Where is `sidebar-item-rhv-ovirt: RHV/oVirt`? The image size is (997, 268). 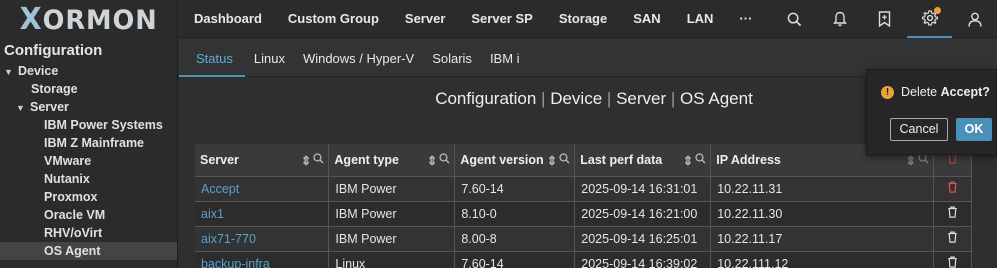 sidebar-item-rhv-ovirt: RHV/oVirt is located at coordinates (88, 233).